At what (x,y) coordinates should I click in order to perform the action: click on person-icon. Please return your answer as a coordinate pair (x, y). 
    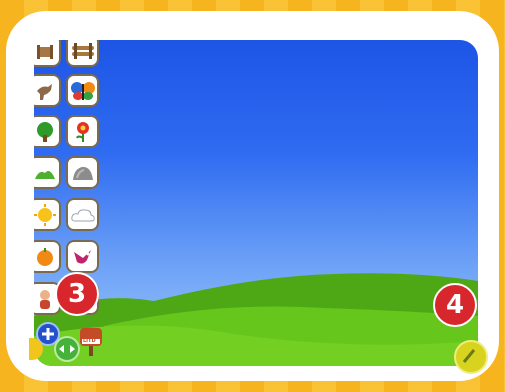
    Looking at the image, I should click on (44, 299).